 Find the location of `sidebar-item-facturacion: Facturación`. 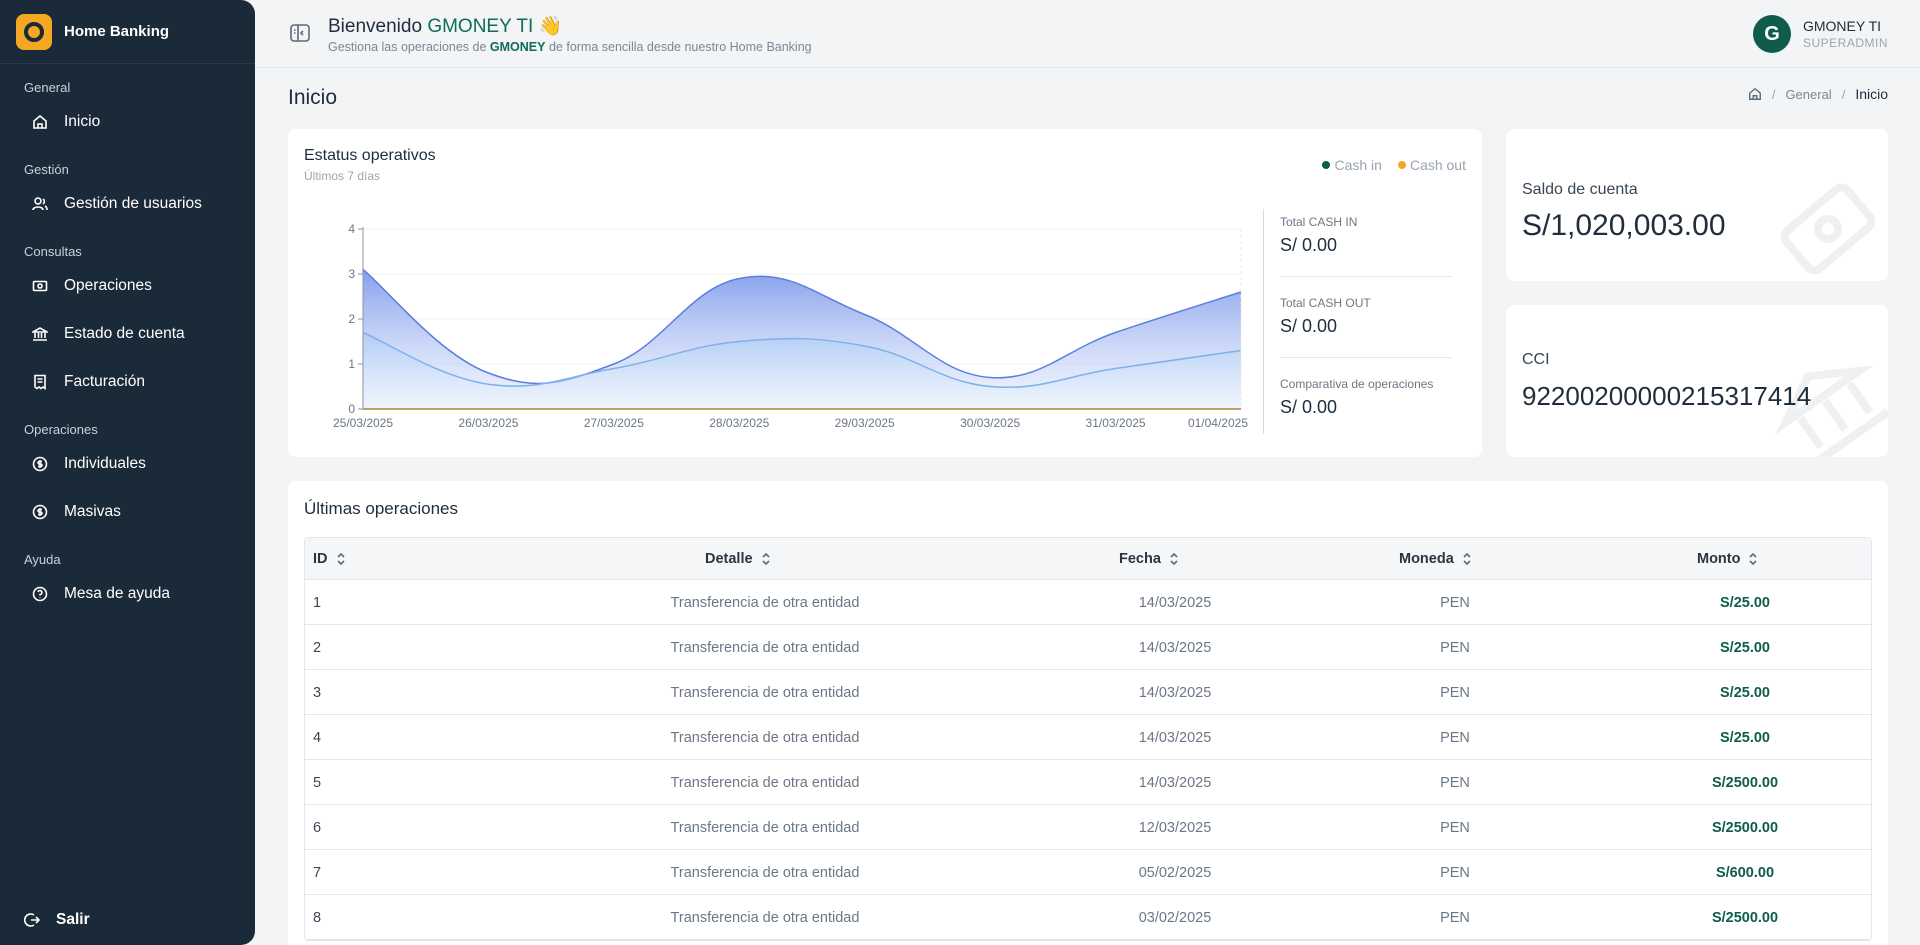

sidebar-item-facturacion: Facturación is located at coordinates (127, 382).